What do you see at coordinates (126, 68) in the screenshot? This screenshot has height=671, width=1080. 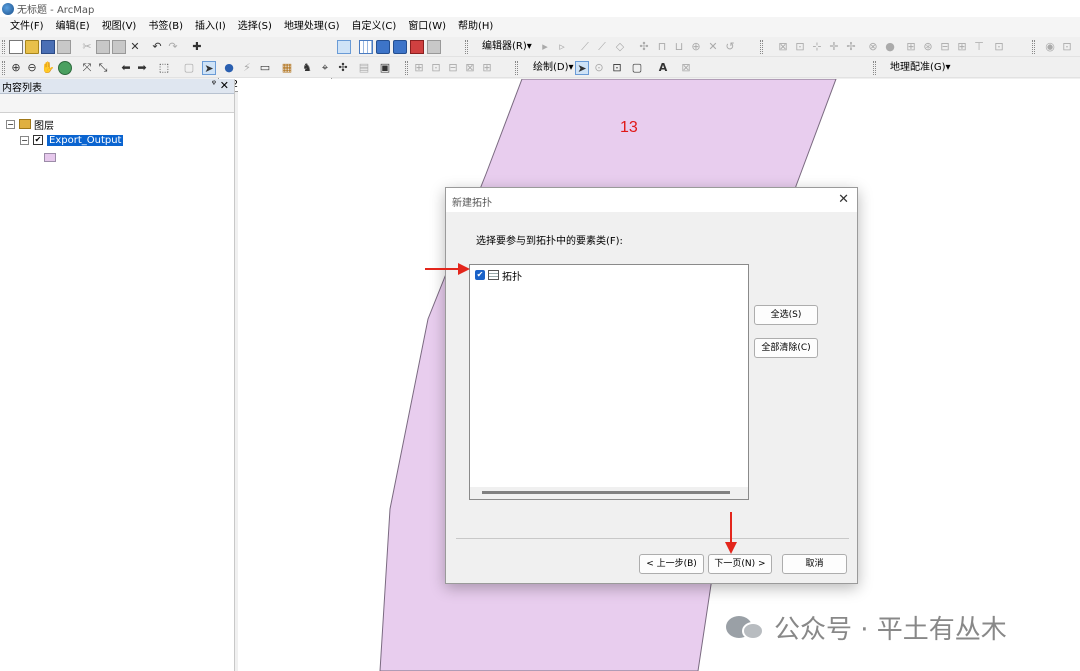 I see `back-extent-icon: ⬅` at bounding box center [126, 68].